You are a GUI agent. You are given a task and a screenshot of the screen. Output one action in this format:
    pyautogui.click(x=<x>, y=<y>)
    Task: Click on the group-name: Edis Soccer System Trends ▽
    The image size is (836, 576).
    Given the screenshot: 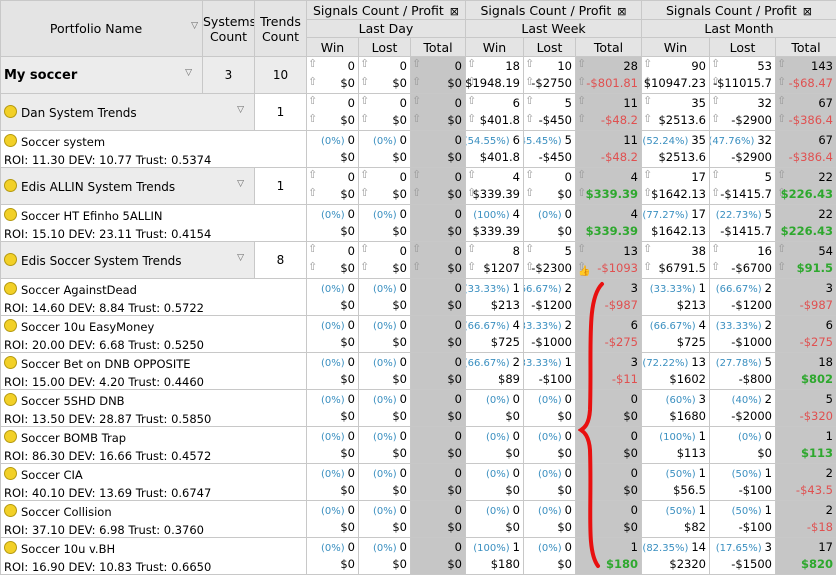 What is the action you would take?
    pyautogui.click(x=127, y=260)
    